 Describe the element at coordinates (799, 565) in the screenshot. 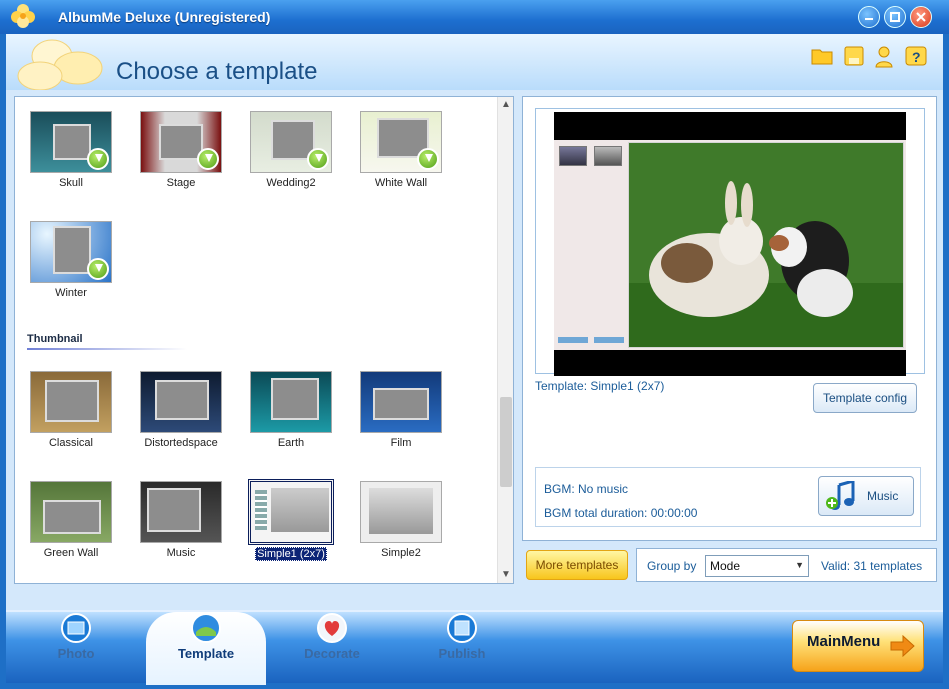

I see `chevron-down-icon: ▼` at that location.